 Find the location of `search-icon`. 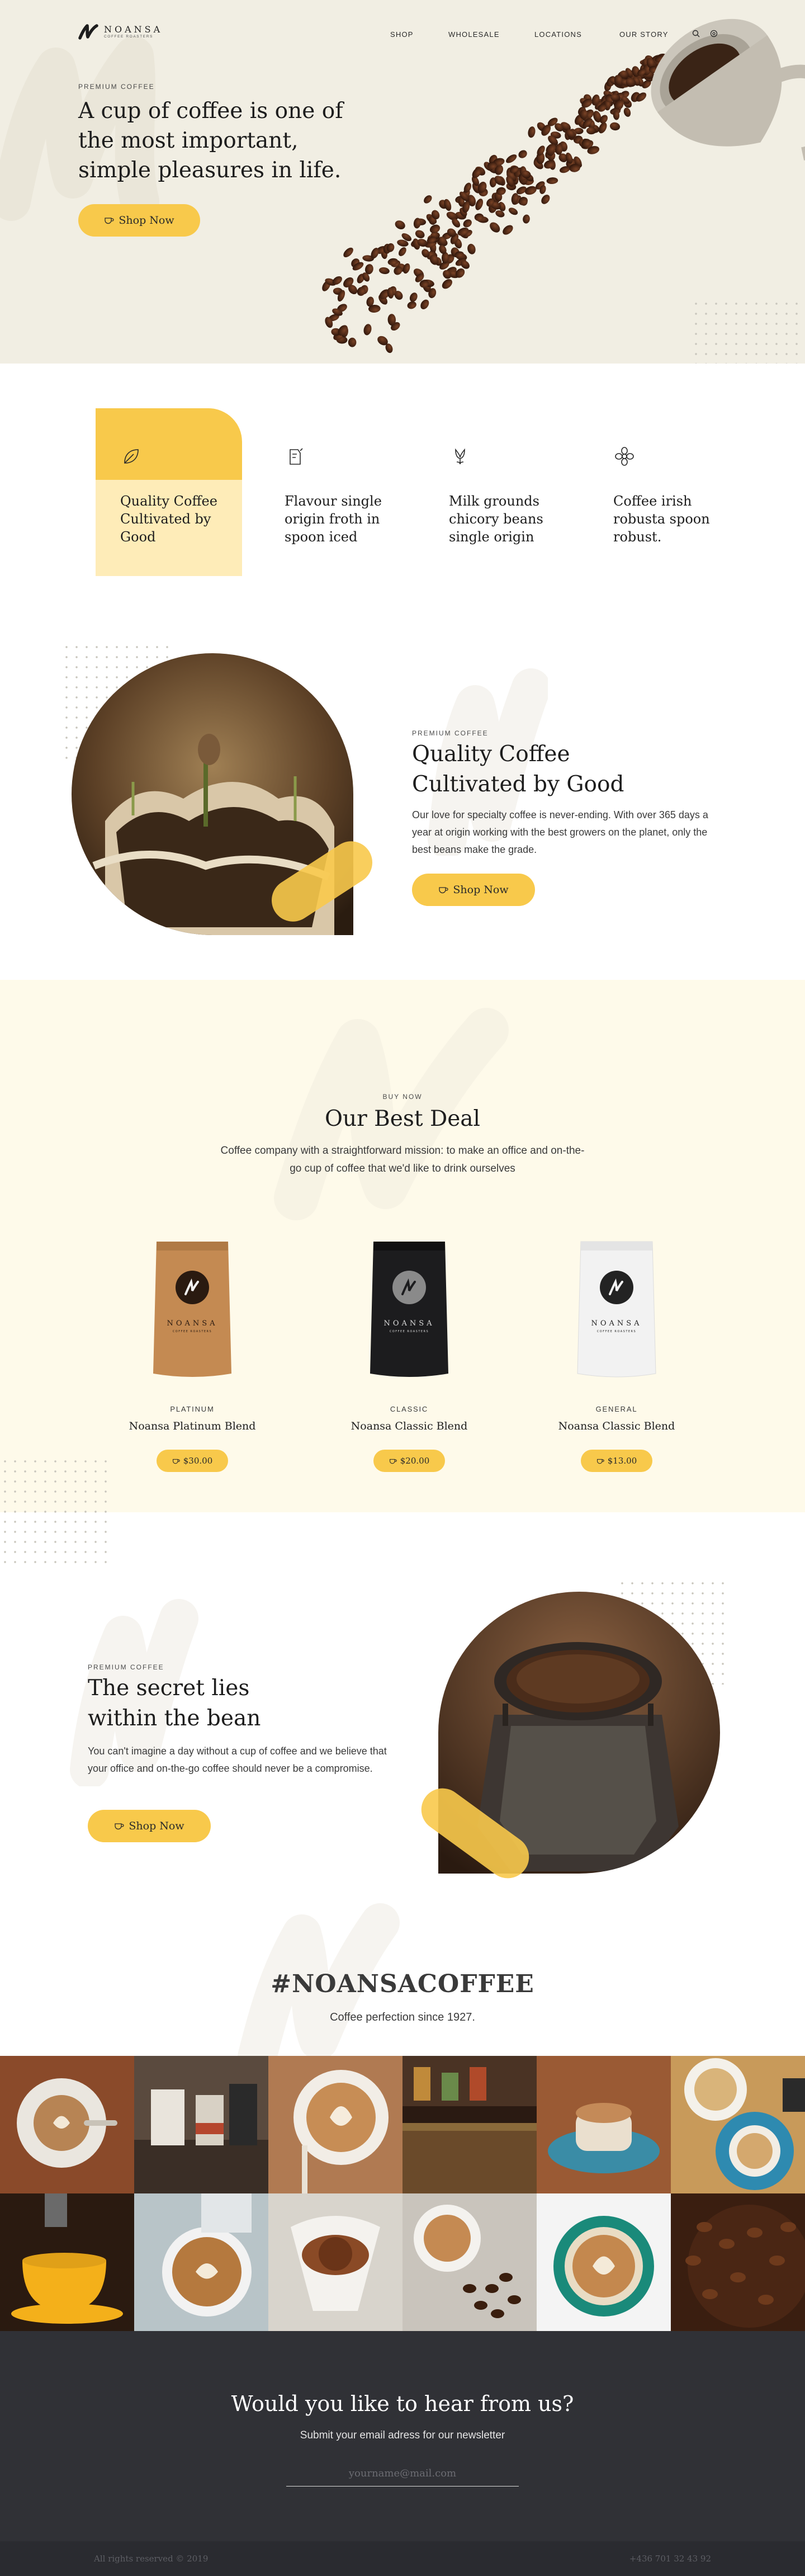

search-icon is located at coordinates (696, 33).